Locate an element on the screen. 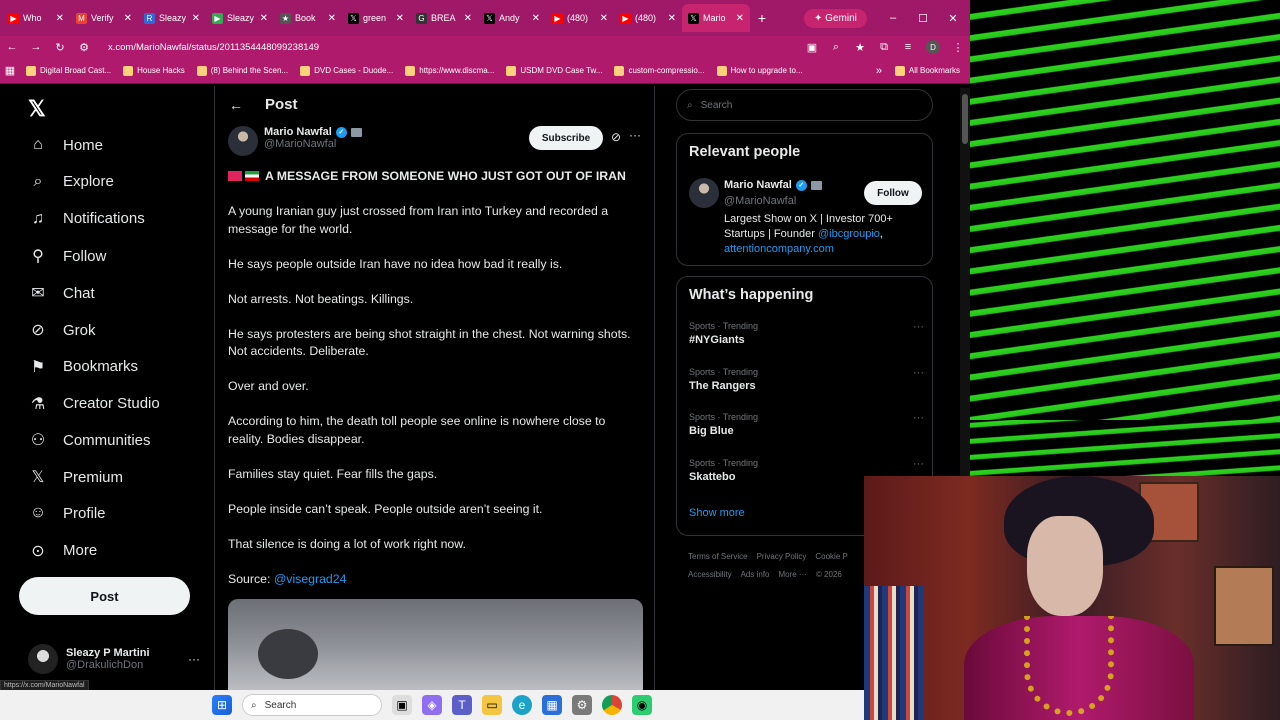 This screenshot has height=720, width=1280. bookmark-star-icon: ★ is located at coordinates (860, 47).